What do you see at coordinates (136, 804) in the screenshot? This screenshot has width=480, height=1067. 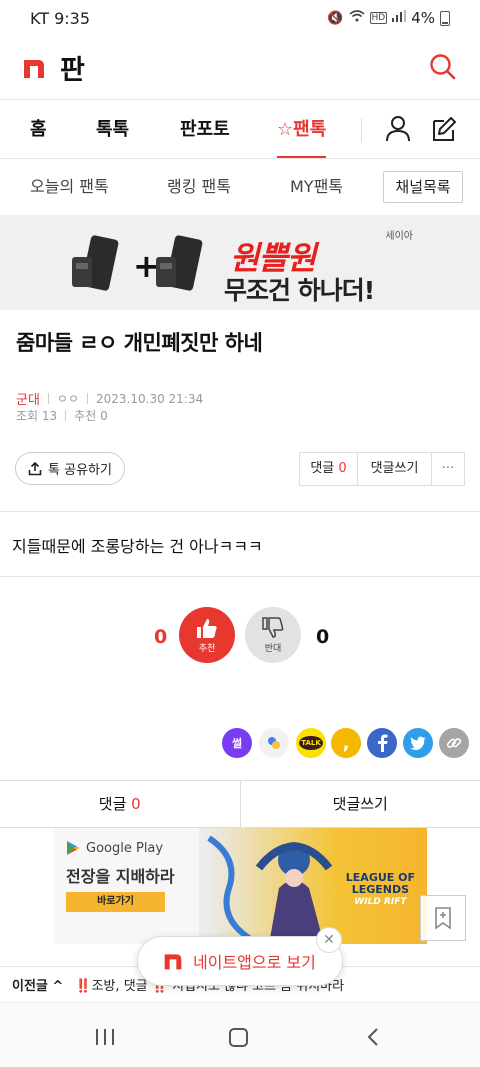 I see `comments-tab-count: 0` at bounding box center [136, 804].